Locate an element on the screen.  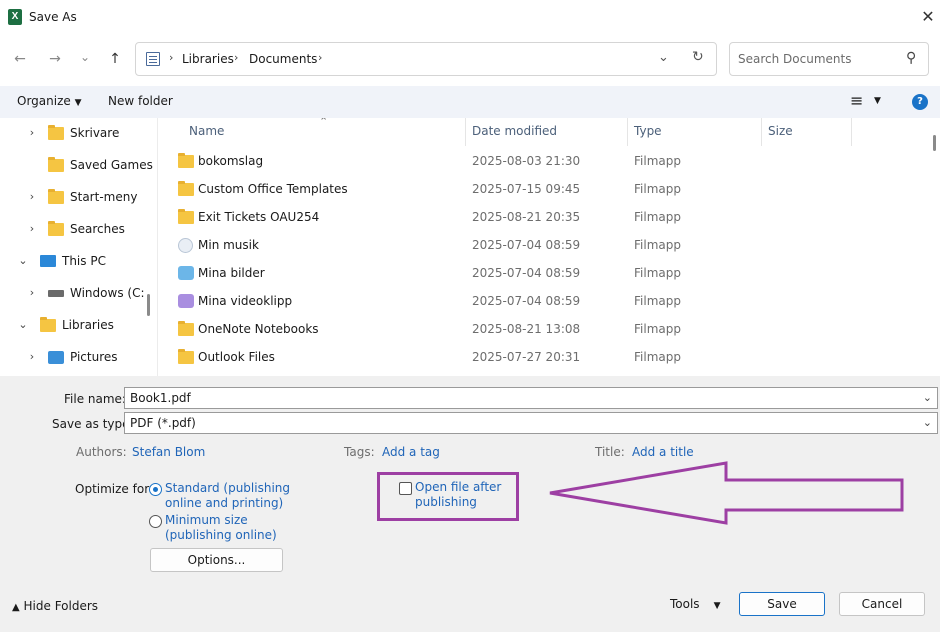
file-name-label: File name: is located at coordinates (95, 399).